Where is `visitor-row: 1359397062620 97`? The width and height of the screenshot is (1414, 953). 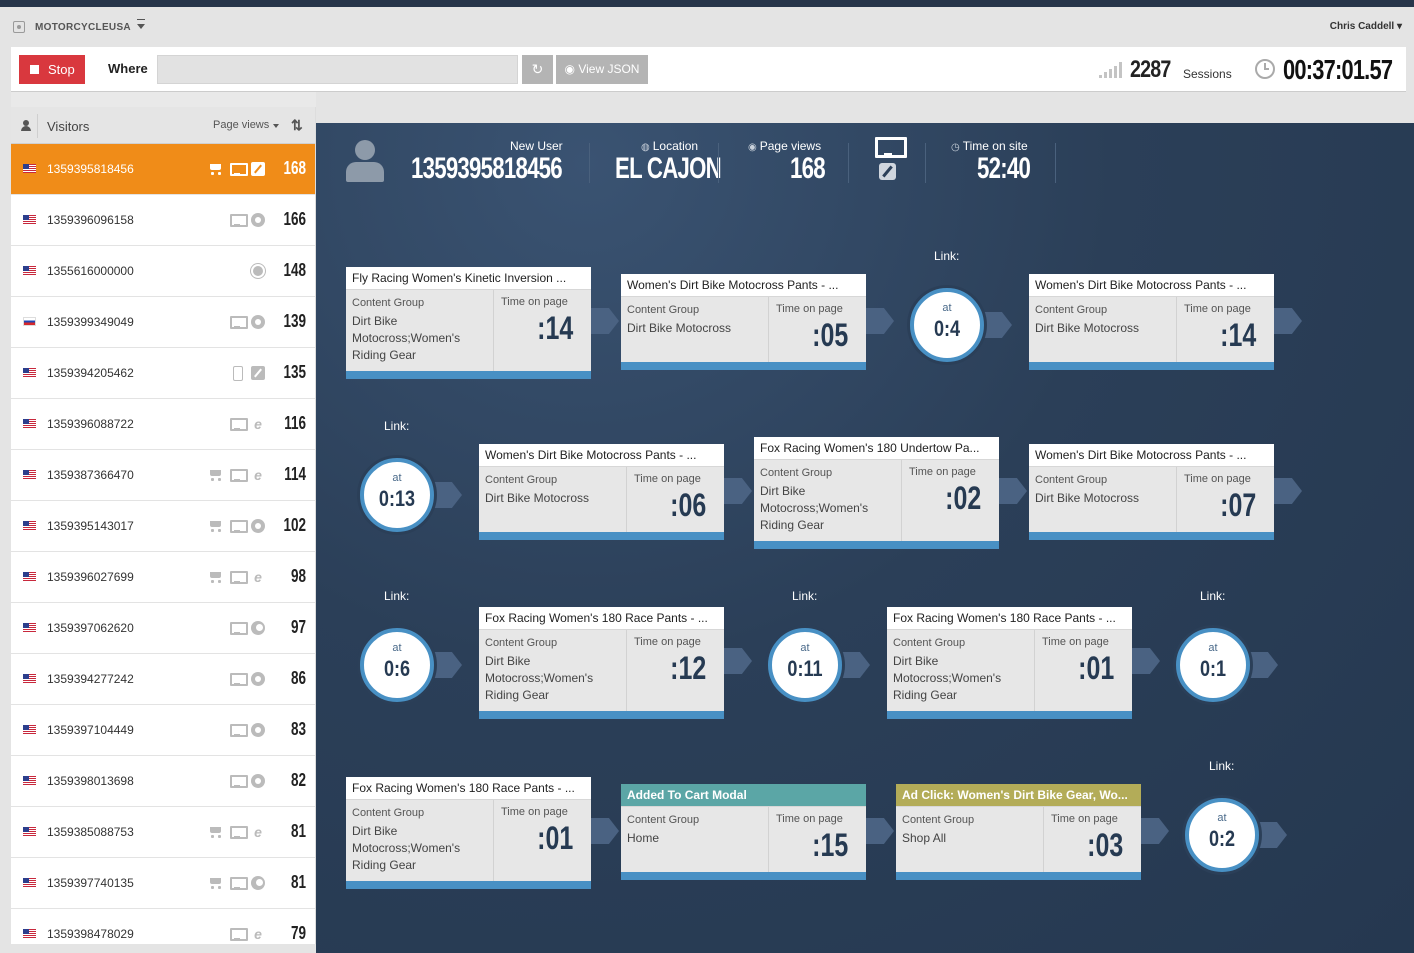
visitor-row: 1359397062620 97 is located at coordinates (163, 628).